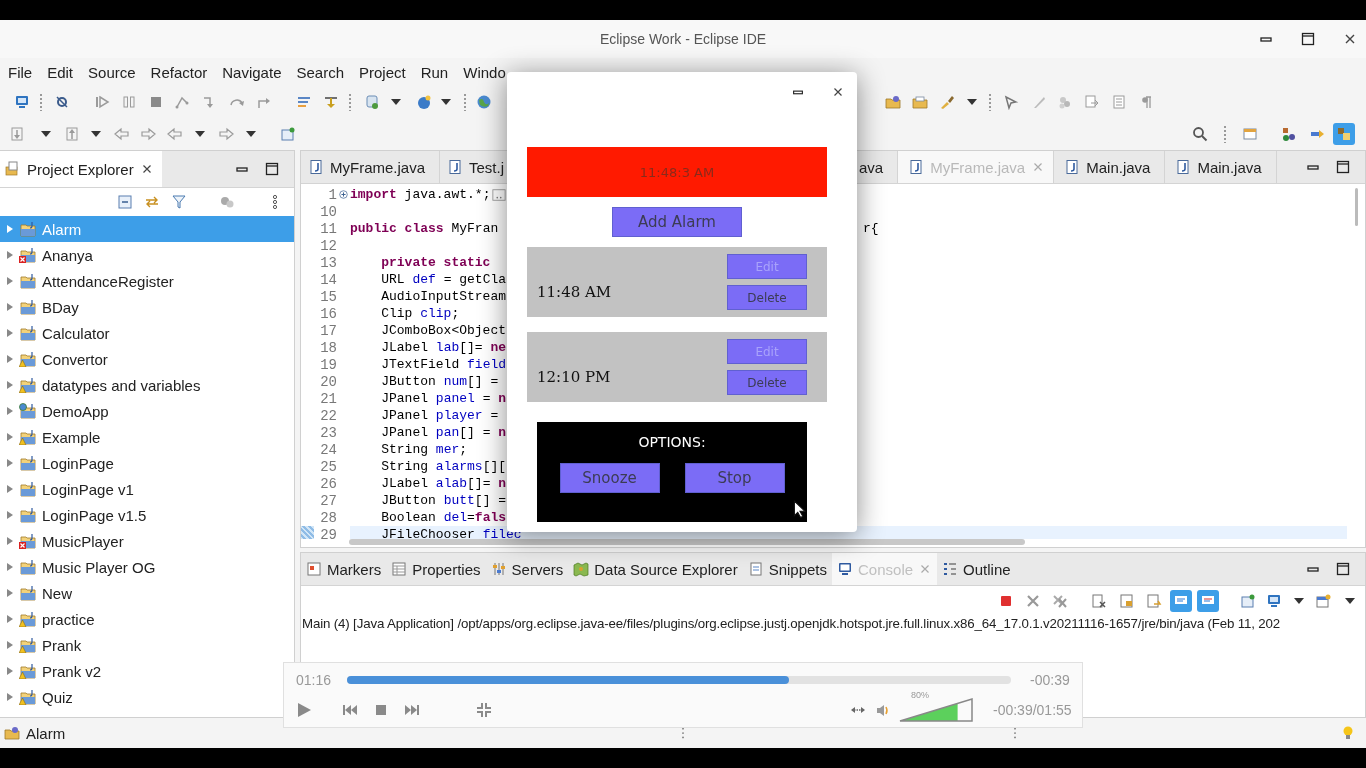  Describe the element at coordinates (371, 167) in the screenshot. I see `editor-tab: MyFrame.java` at that location.